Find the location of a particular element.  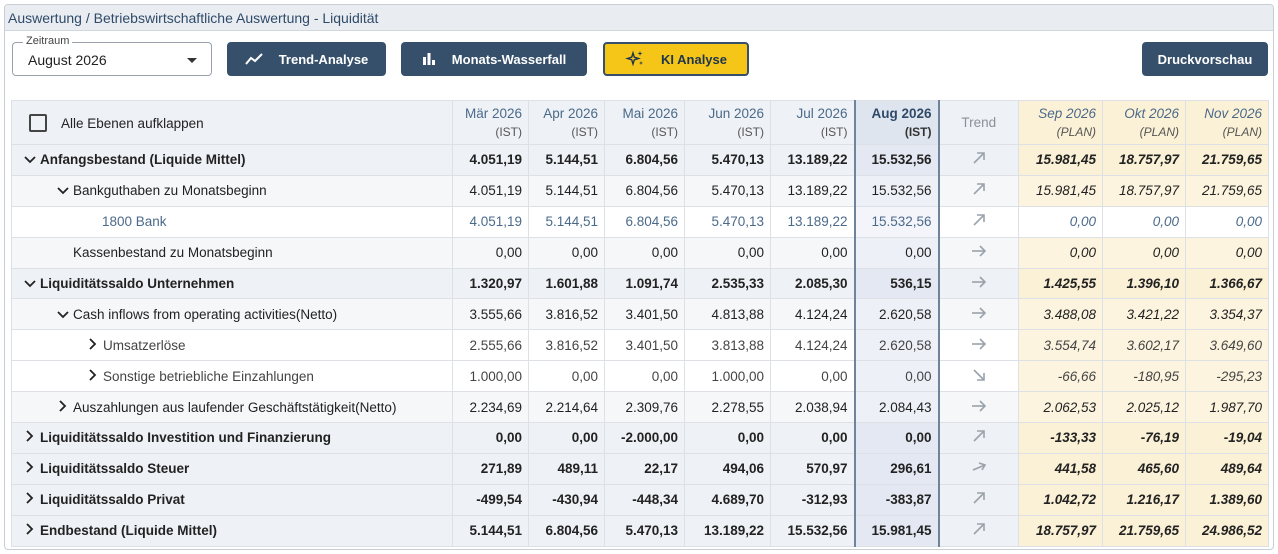

row-label: Kassenbestand zu Monatsbeginn is located at coordinates (173, 253).